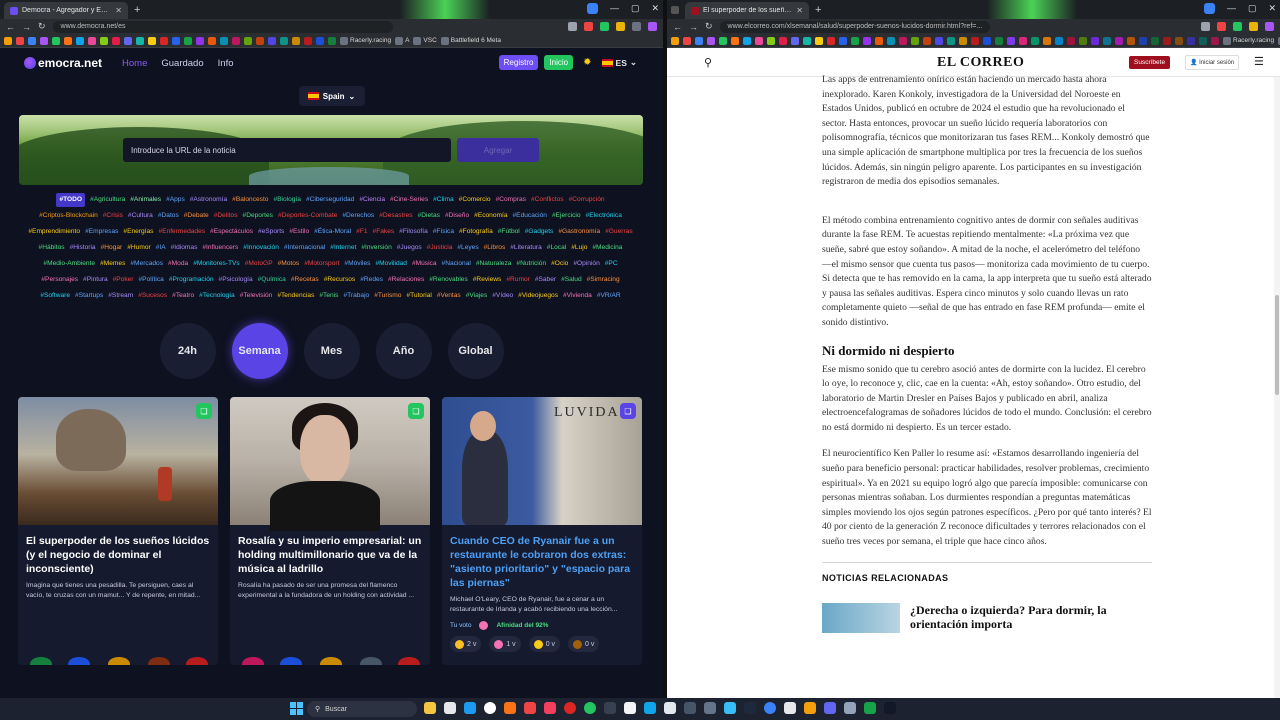  I want to click on topic-tag: #Ética-Moral, so click(332, 232).